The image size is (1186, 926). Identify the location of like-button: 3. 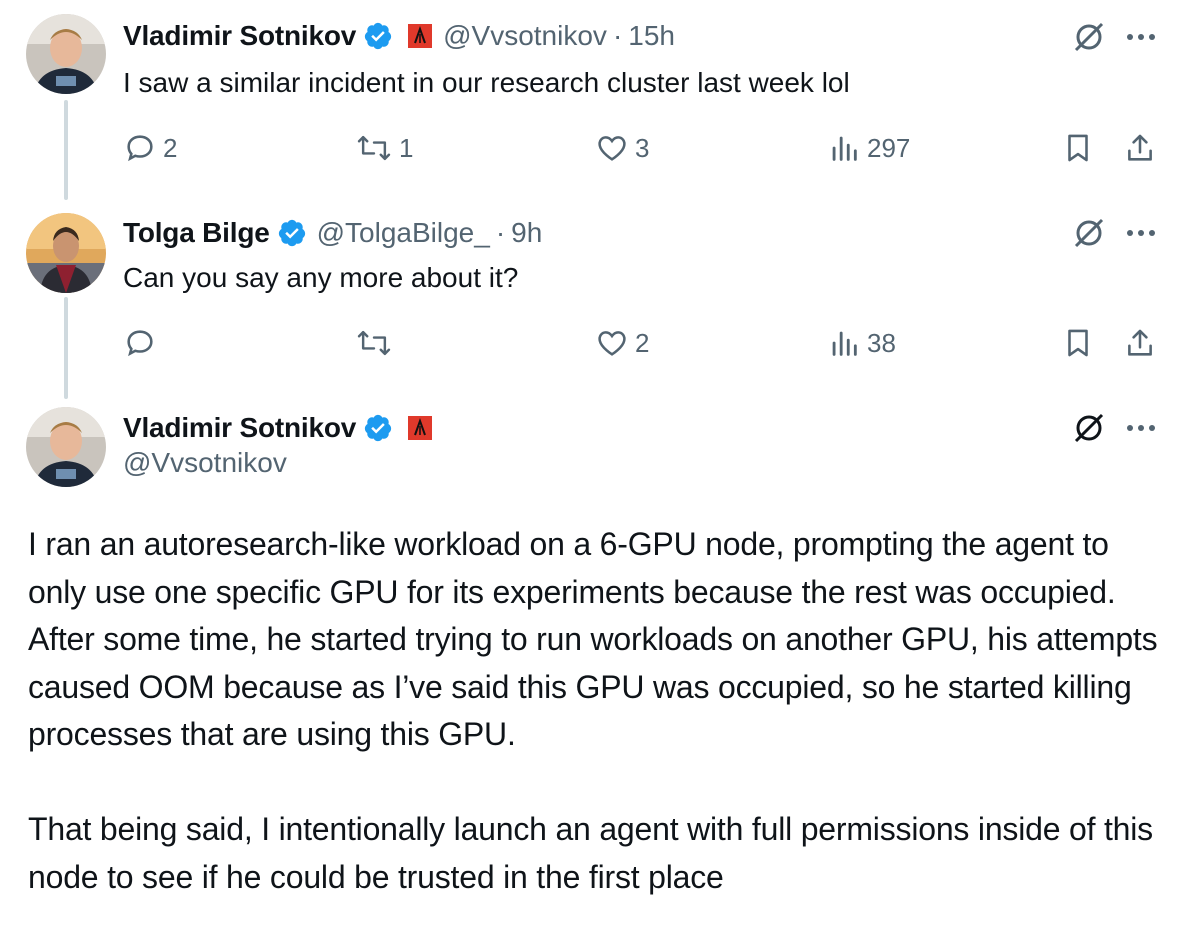
(622, 148).